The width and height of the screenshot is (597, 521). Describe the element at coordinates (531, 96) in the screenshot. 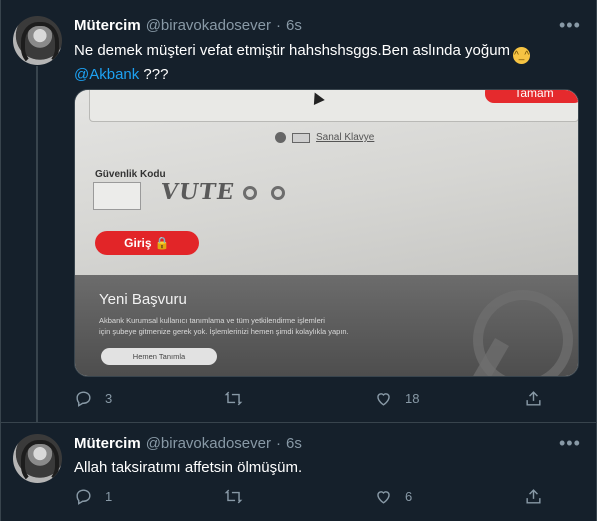

I see `photo-tamam-button: Tamam` at that location.